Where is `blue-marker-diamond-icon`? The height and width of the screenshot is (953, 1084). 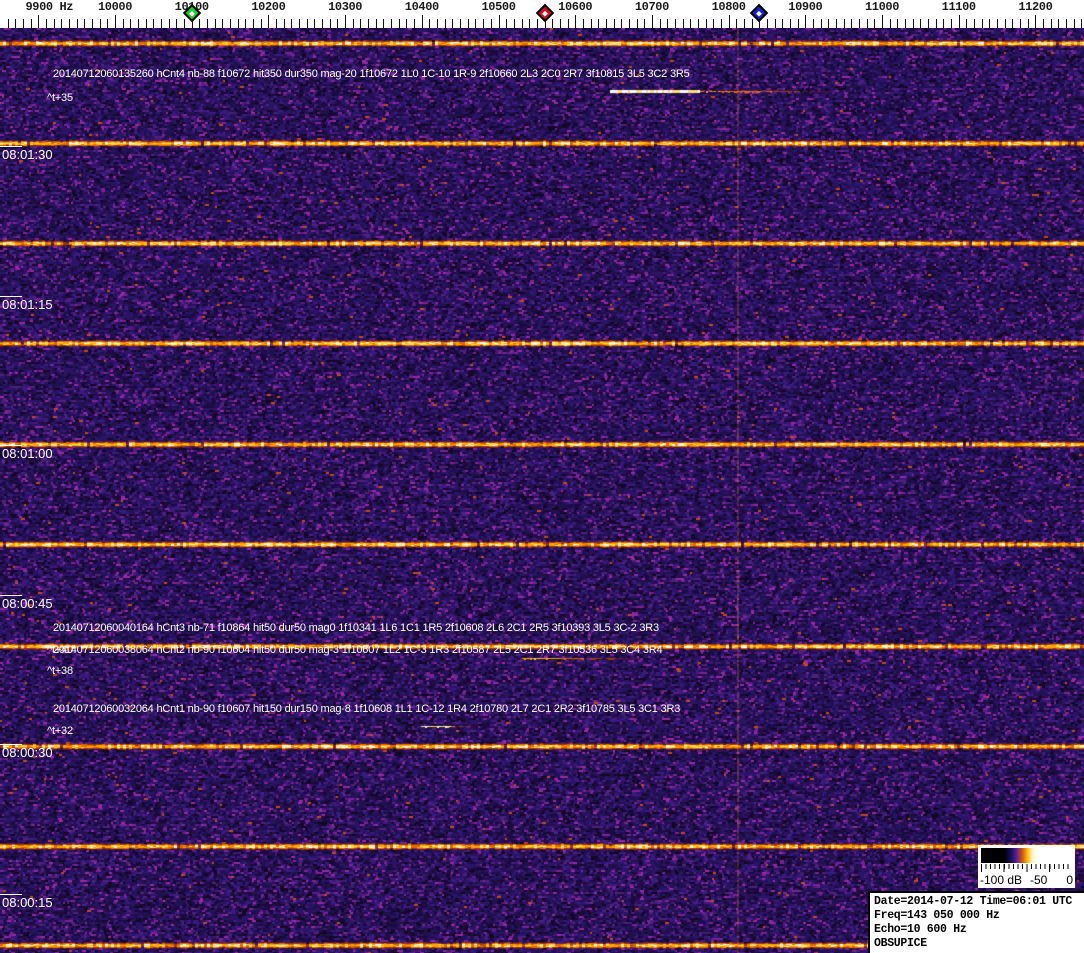
blue-marker-diamond-icon is located at coordinates (759, 13).